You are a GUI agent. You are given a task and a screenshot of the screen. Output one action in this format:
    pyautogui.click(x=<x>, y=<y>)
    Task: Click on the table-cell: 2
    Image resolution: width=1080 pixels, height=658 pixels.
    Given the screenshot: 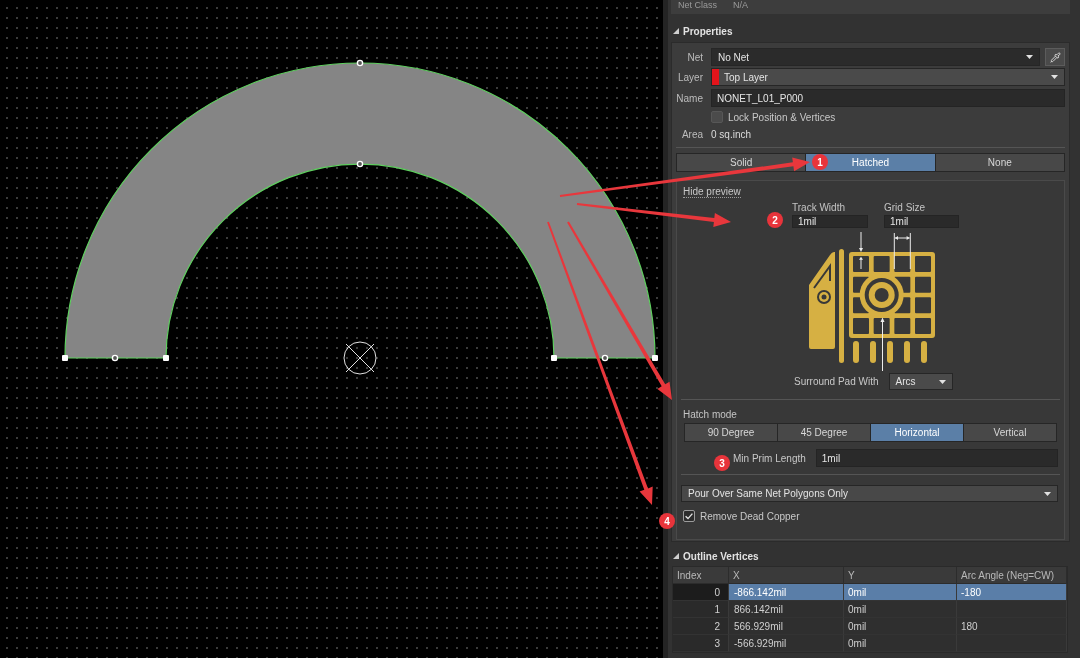 What is the action you would take?
    pyautogui.click(x=701, y=626)
    